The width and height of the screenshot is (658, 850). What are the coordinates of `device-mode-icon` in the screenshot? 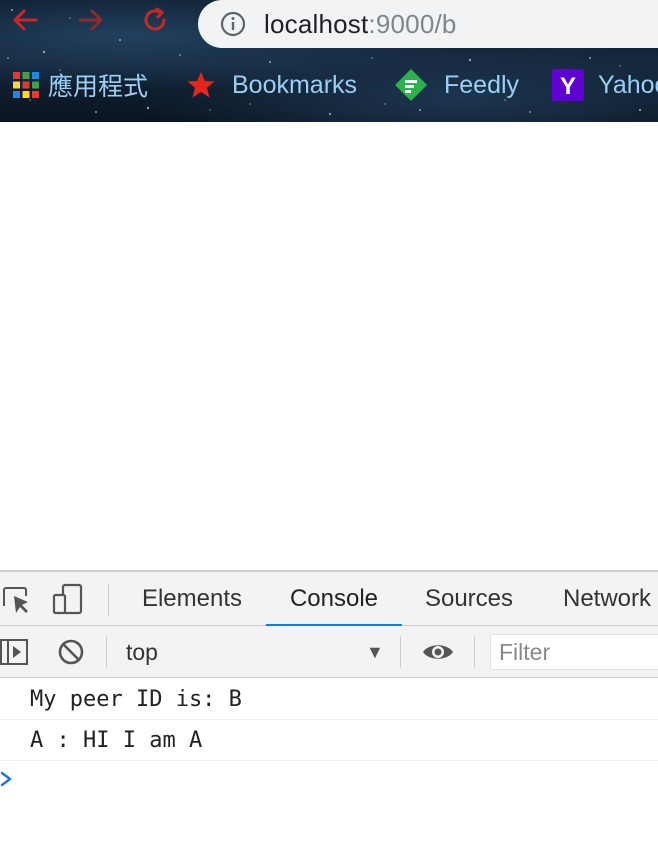 It's located at (67, 599).